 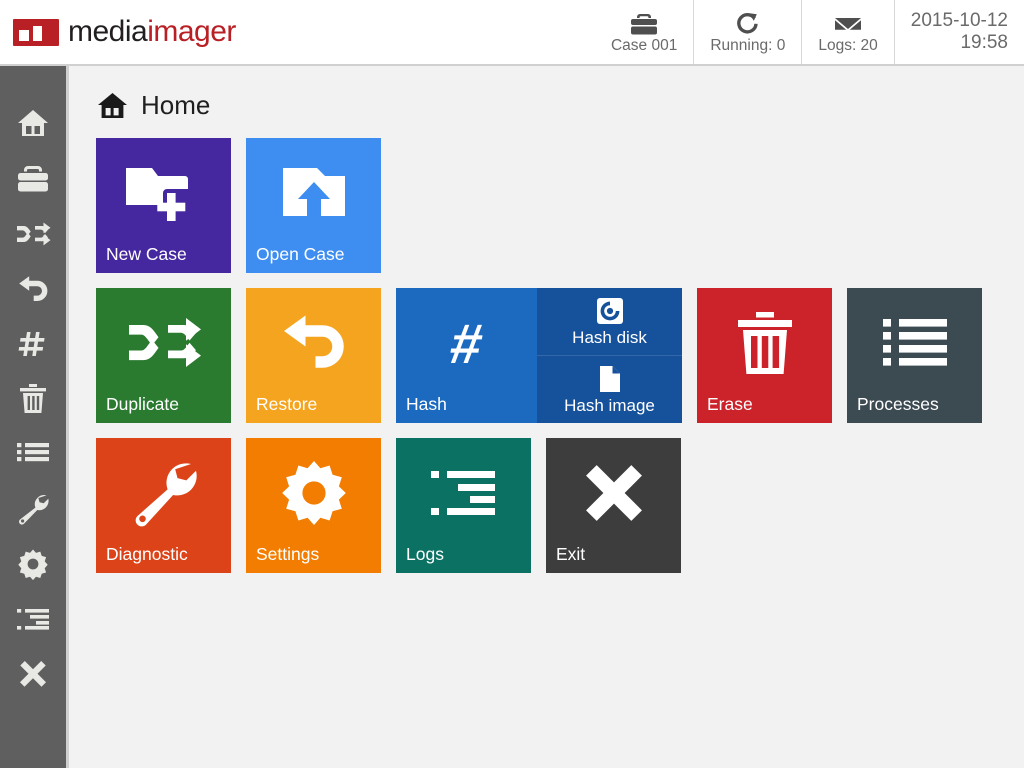 What do you see at coordinates (146, 254) in the screenshot?
I see `tile-label: New Case` at bounding box center [146, 254].